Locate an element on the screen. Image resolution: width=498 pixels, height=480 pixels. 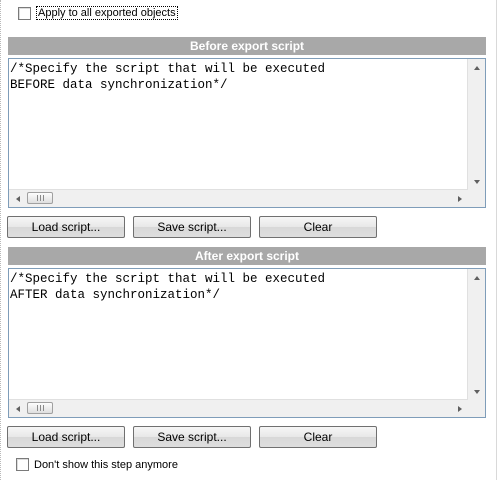
left-guide-line is located at coordinates (0, 240).